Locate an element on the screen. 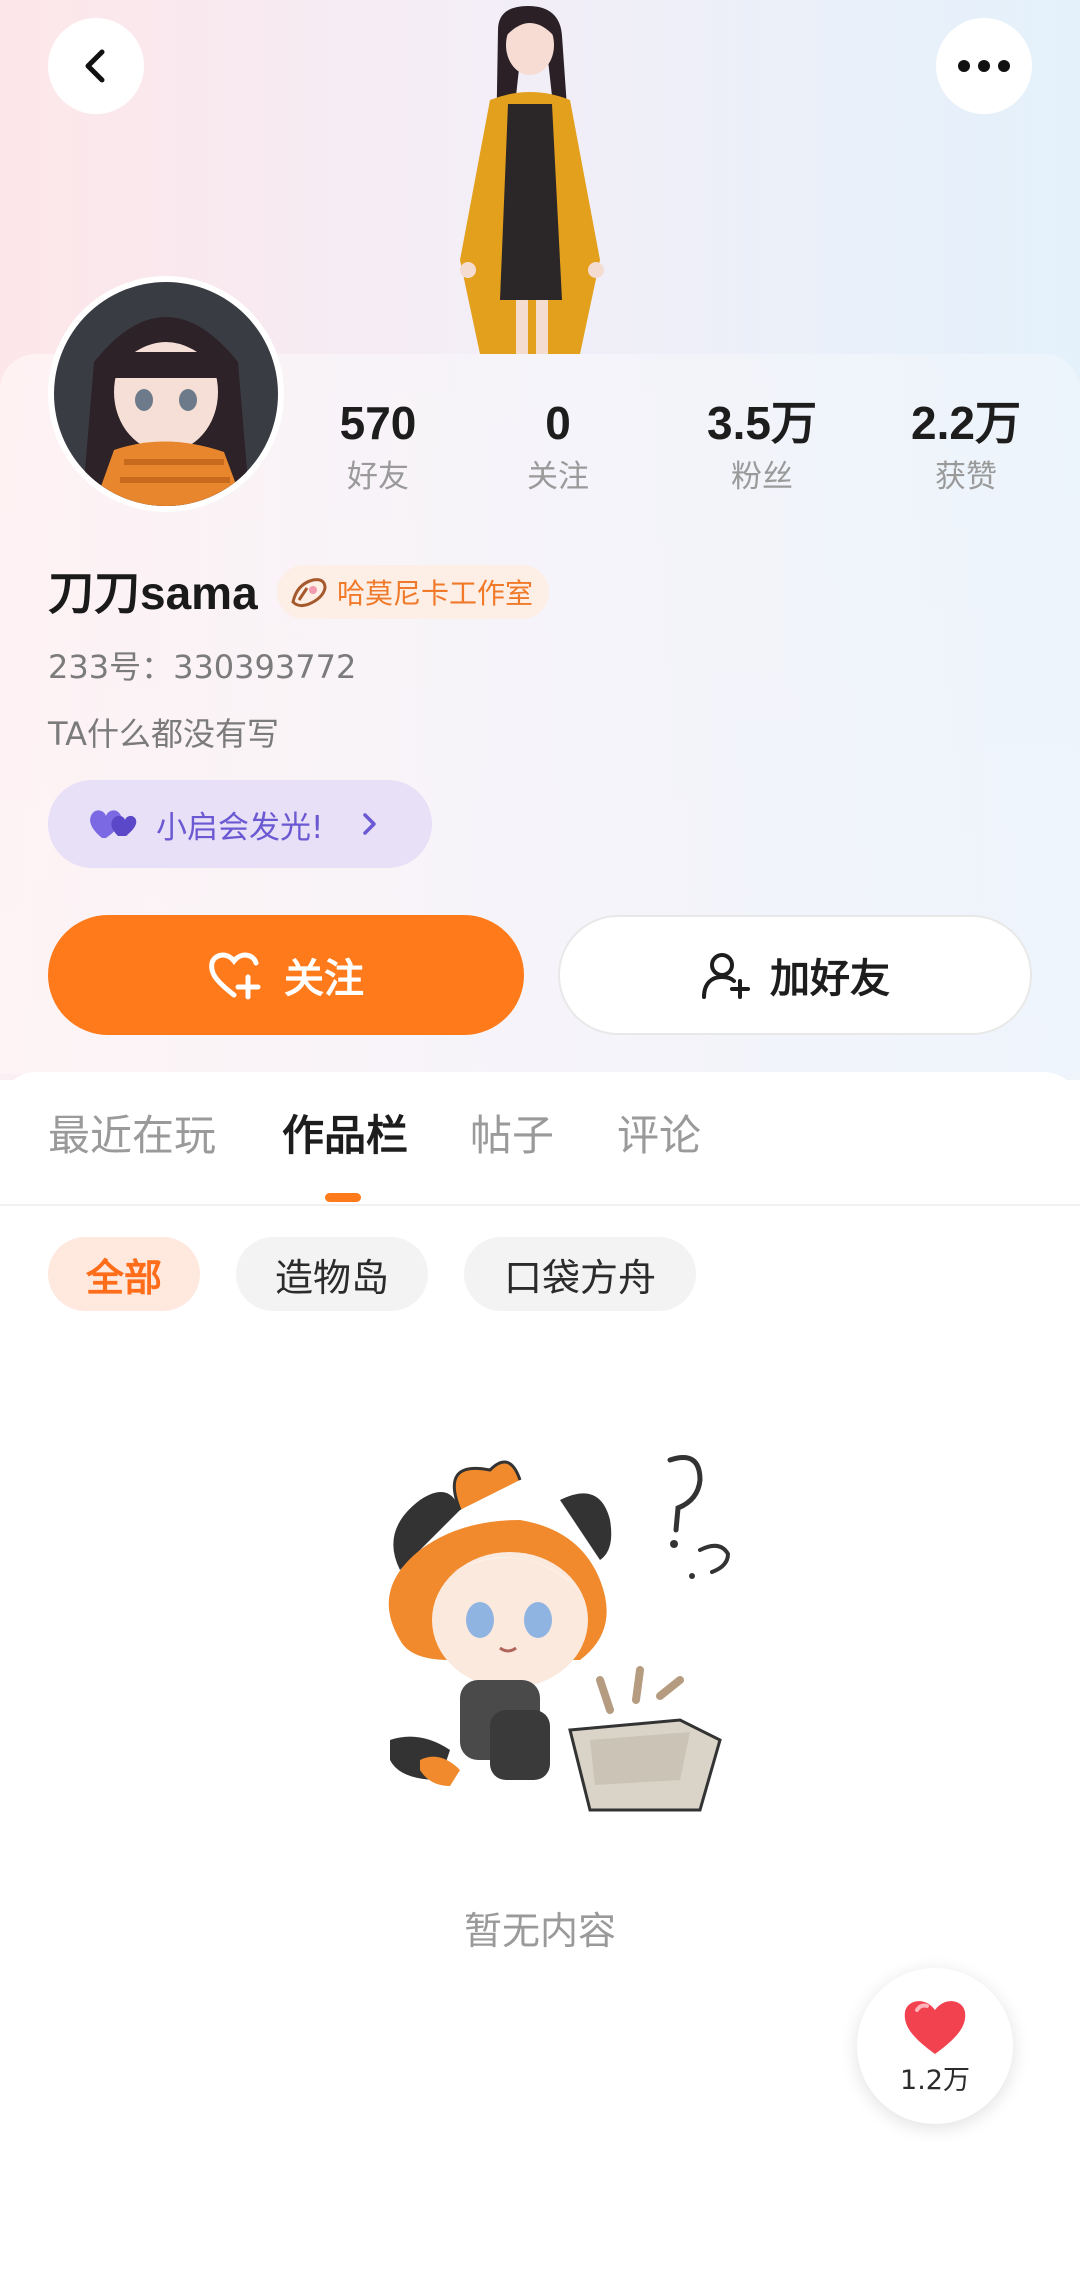 The width and height of the screenshot is (1080, 2277). stat-friends: 570 好友 is located at coordinates (378, 446).